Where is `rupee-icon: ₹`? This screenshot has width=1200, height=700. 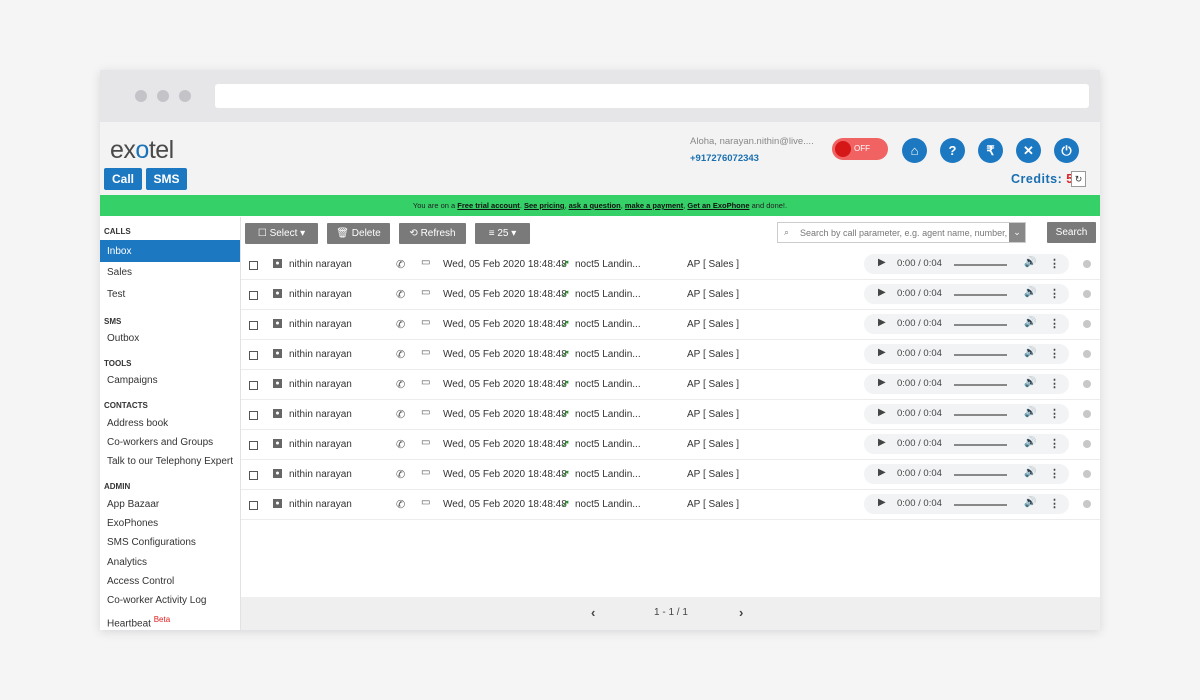
rupee-icon: ₹ is located at coordinates (990, 150).